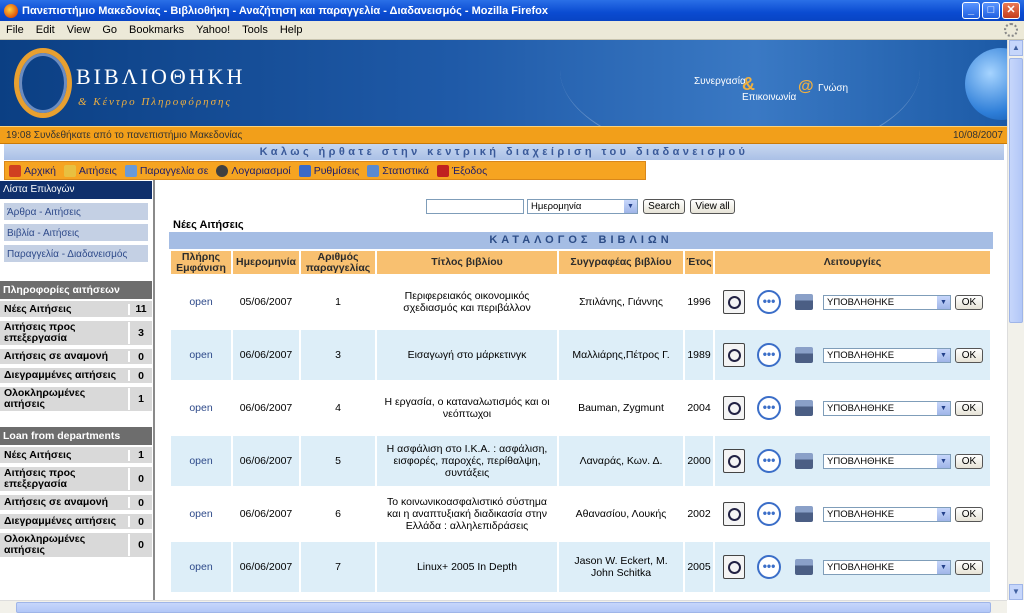 This screenshot has height=613, width=1024. I want to click on close-button: ✕, so click(1011, 10).